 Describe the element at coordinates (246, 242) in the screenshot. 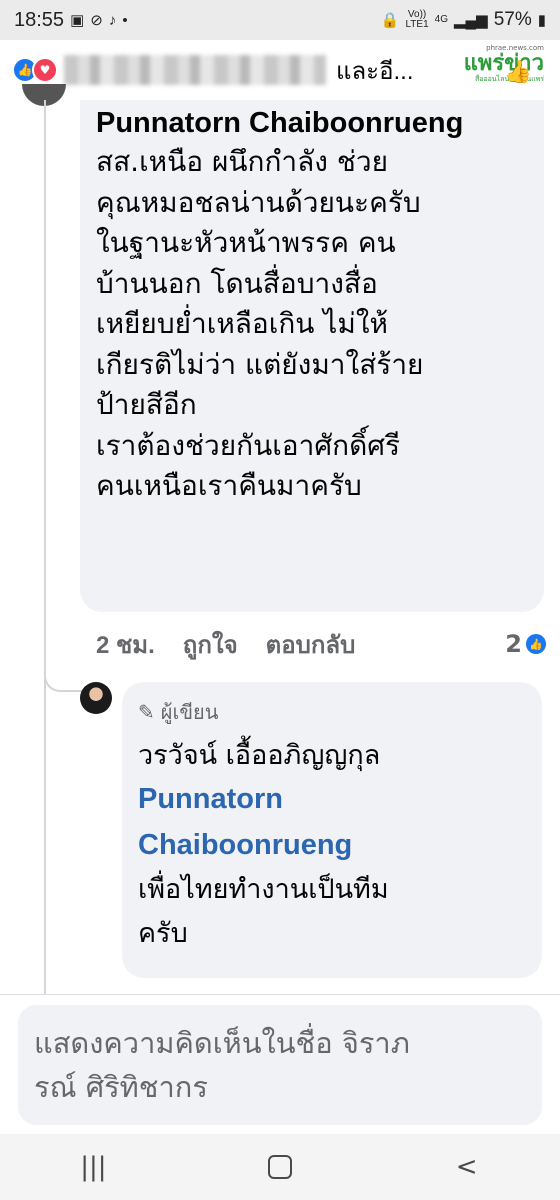

I see `comment-text-line: ในฐานะหัวหน้าพรรค คน` at that location.